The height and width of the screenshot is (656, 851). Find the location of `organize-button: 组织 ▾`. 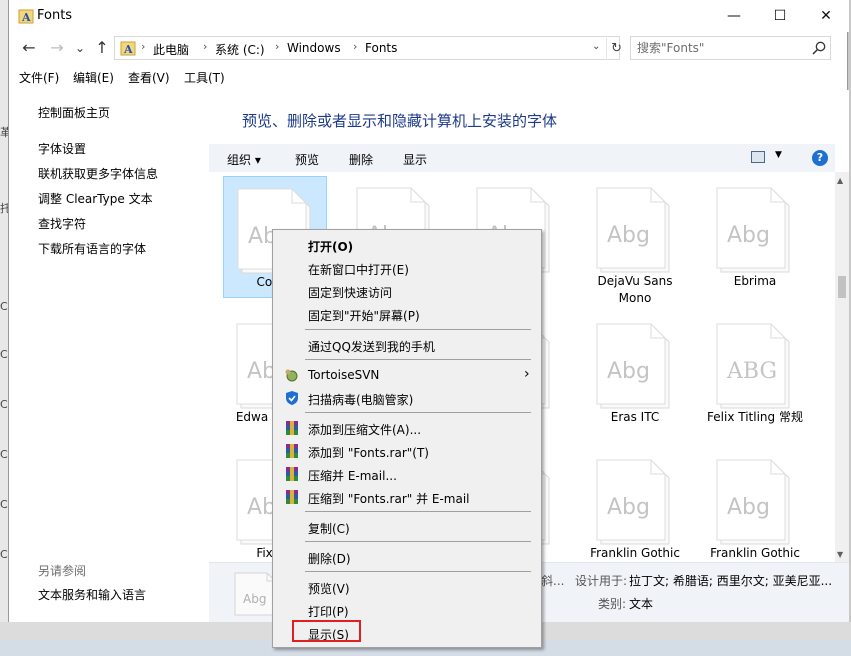

organize-button: 组织 ▾ is located at coordinates (244, 159).